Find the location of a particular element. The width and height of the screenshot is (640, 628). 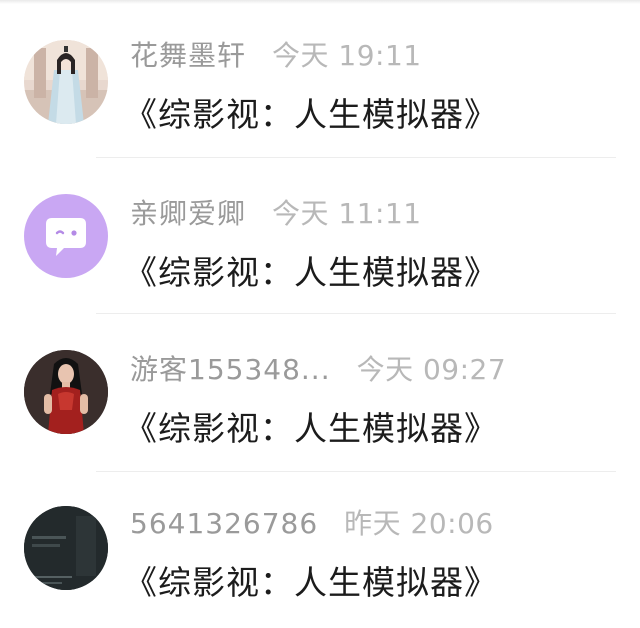

message-meta: 游客155348... 今天 09:27 is located at coordinates (318, 367).